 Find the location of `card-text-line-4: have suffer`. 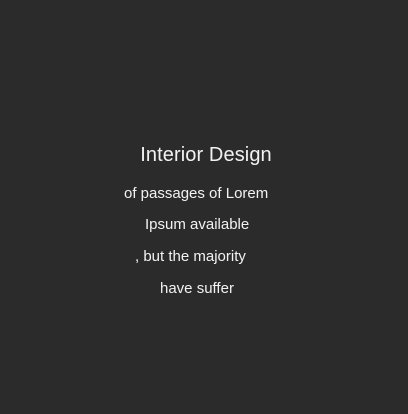

card-text-line-4: have suffer is located at coordinates (197, 288).